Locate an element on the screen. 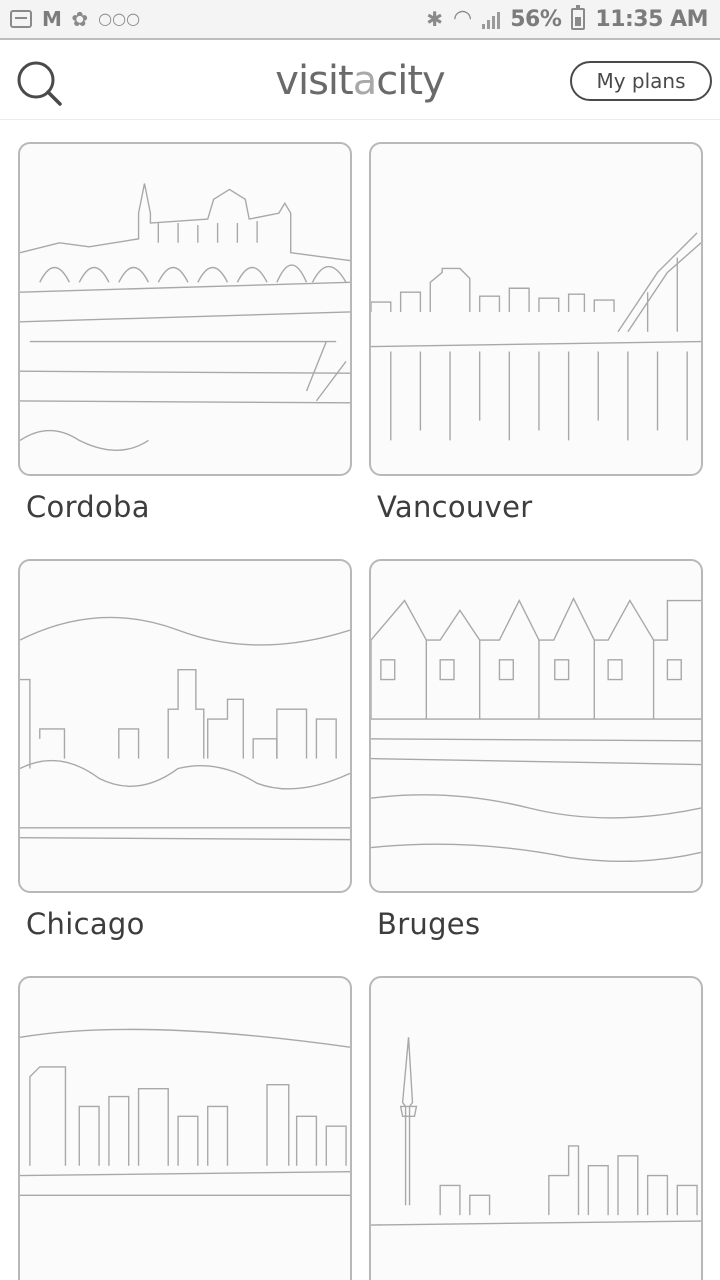 The height and width of the screenshot is (1280, 720). signal-icon is located at coordinates (491, 19).